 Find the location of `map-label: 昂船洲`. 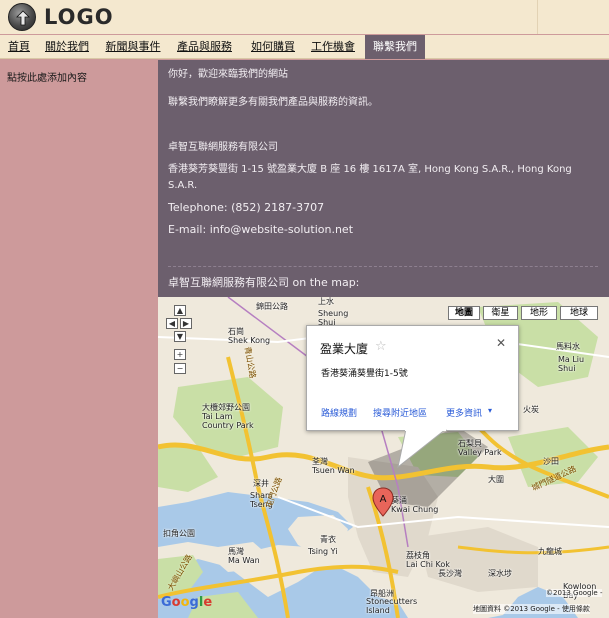

map-label: 昂船洲 is located at coordinates (382, 593).